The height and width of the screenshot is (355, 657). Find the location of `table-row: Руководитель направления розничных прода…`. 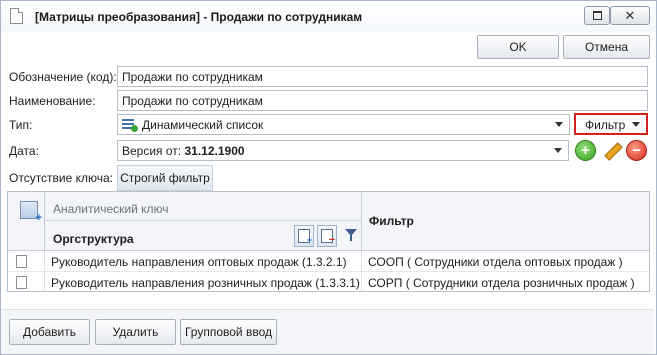

table-row: Руководитель направления розничных прода… is located at coordinates (328, 281).